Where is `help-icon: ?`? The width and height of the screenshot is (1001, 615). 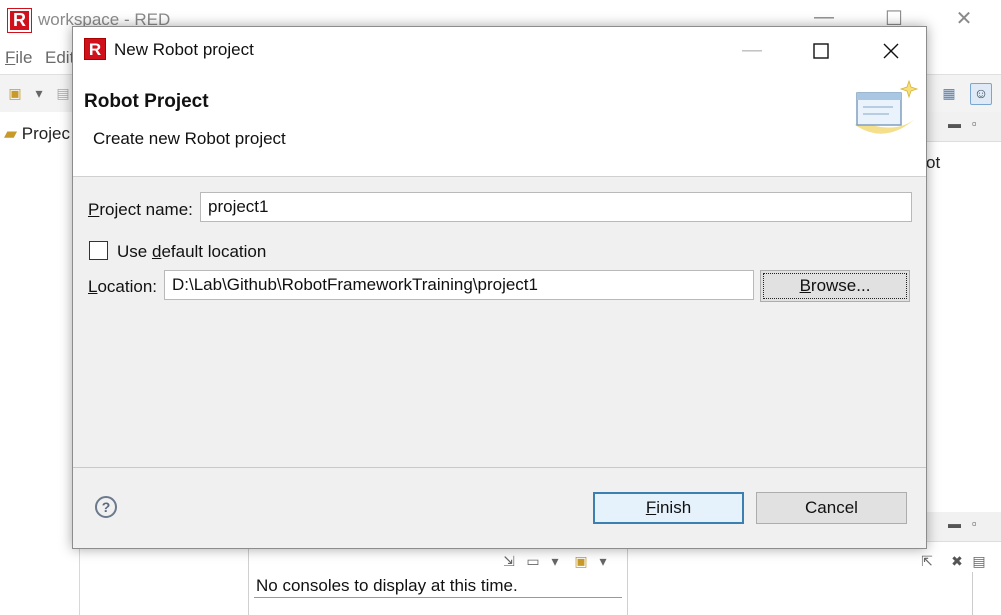
help-icon: ? is located at coordinates (106, 507).